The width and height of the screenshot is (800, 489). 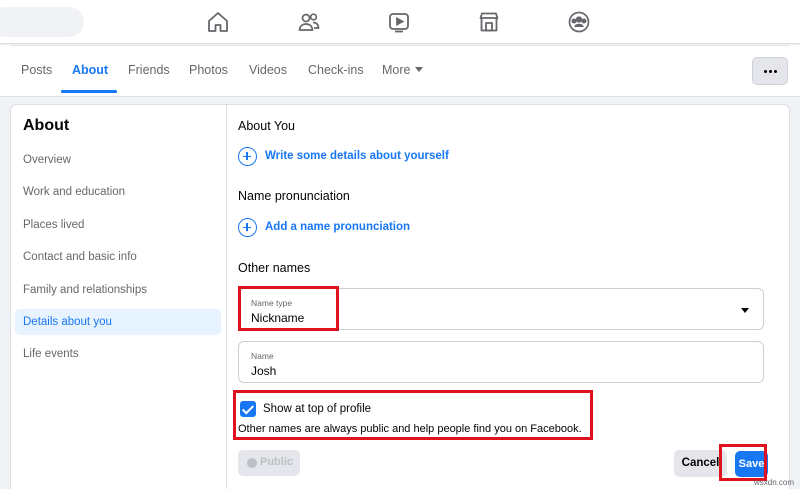 What do you see at coordinates (413, 415) in the screenshot?
I see `show-at-top-highlight` at bounding box center [413, 415].